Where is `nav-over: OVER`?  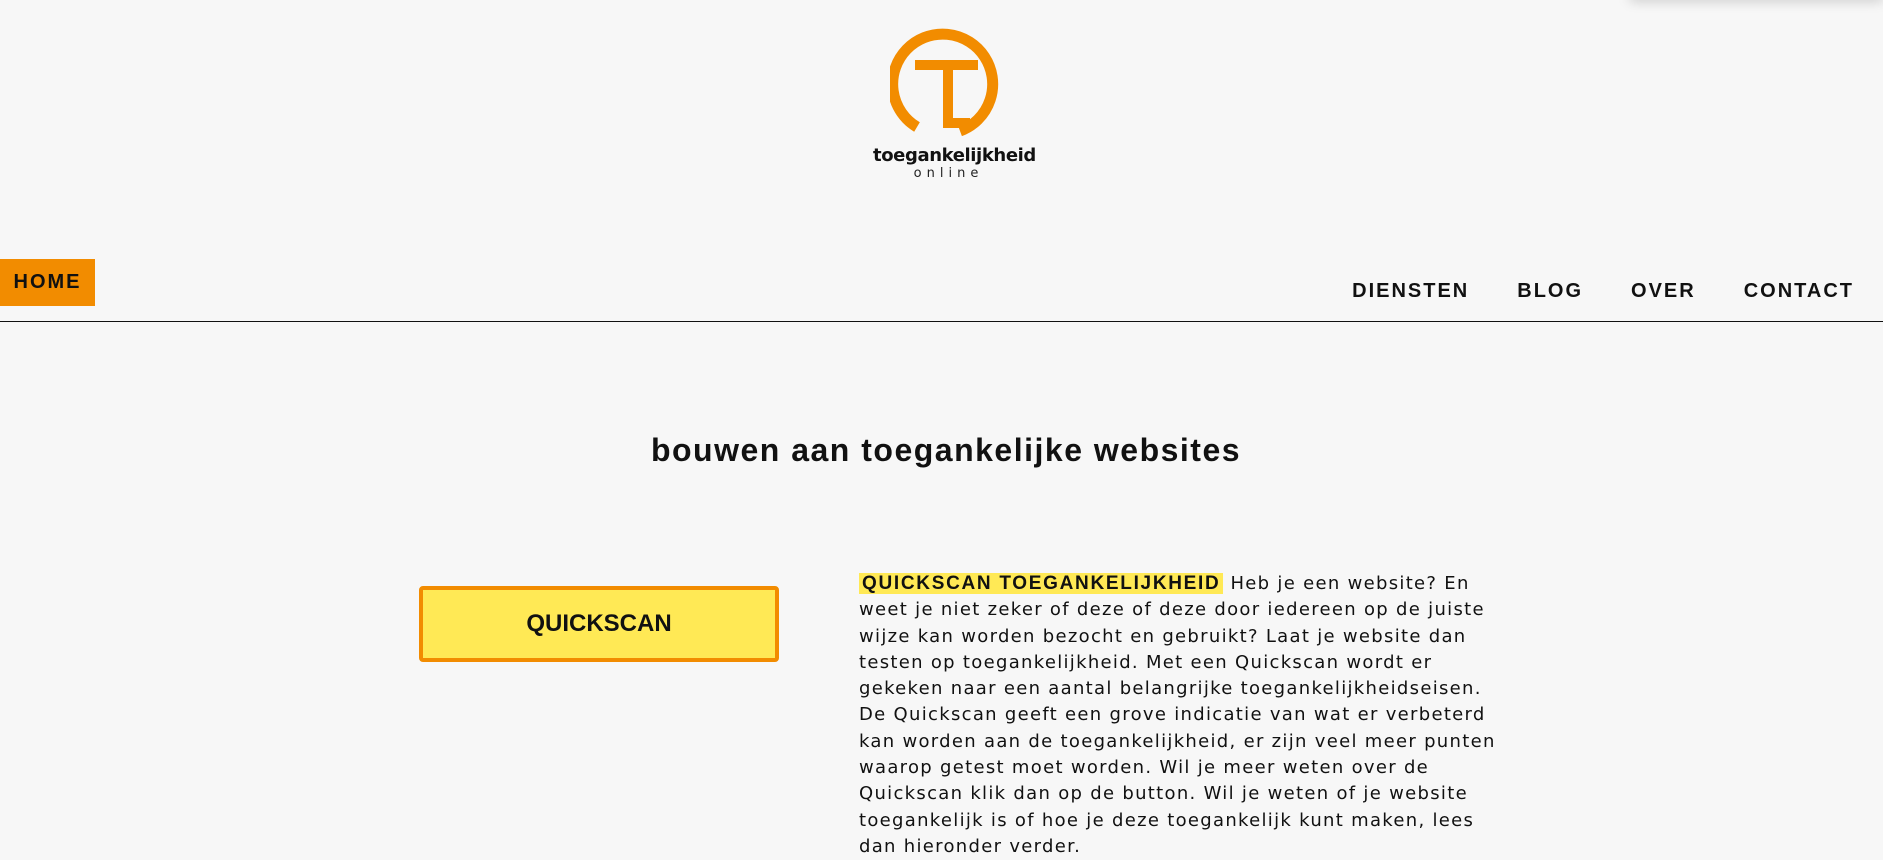 nav-over: OVER is located at coordinates (1663, 291).